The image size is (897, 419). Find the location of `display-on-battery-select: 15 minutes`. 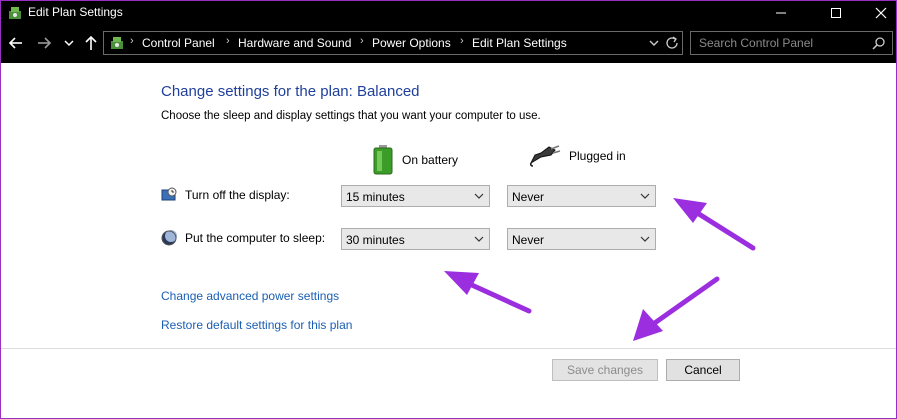

display-on-battery-select: 15 minutes is located at coordinates (415, 196).